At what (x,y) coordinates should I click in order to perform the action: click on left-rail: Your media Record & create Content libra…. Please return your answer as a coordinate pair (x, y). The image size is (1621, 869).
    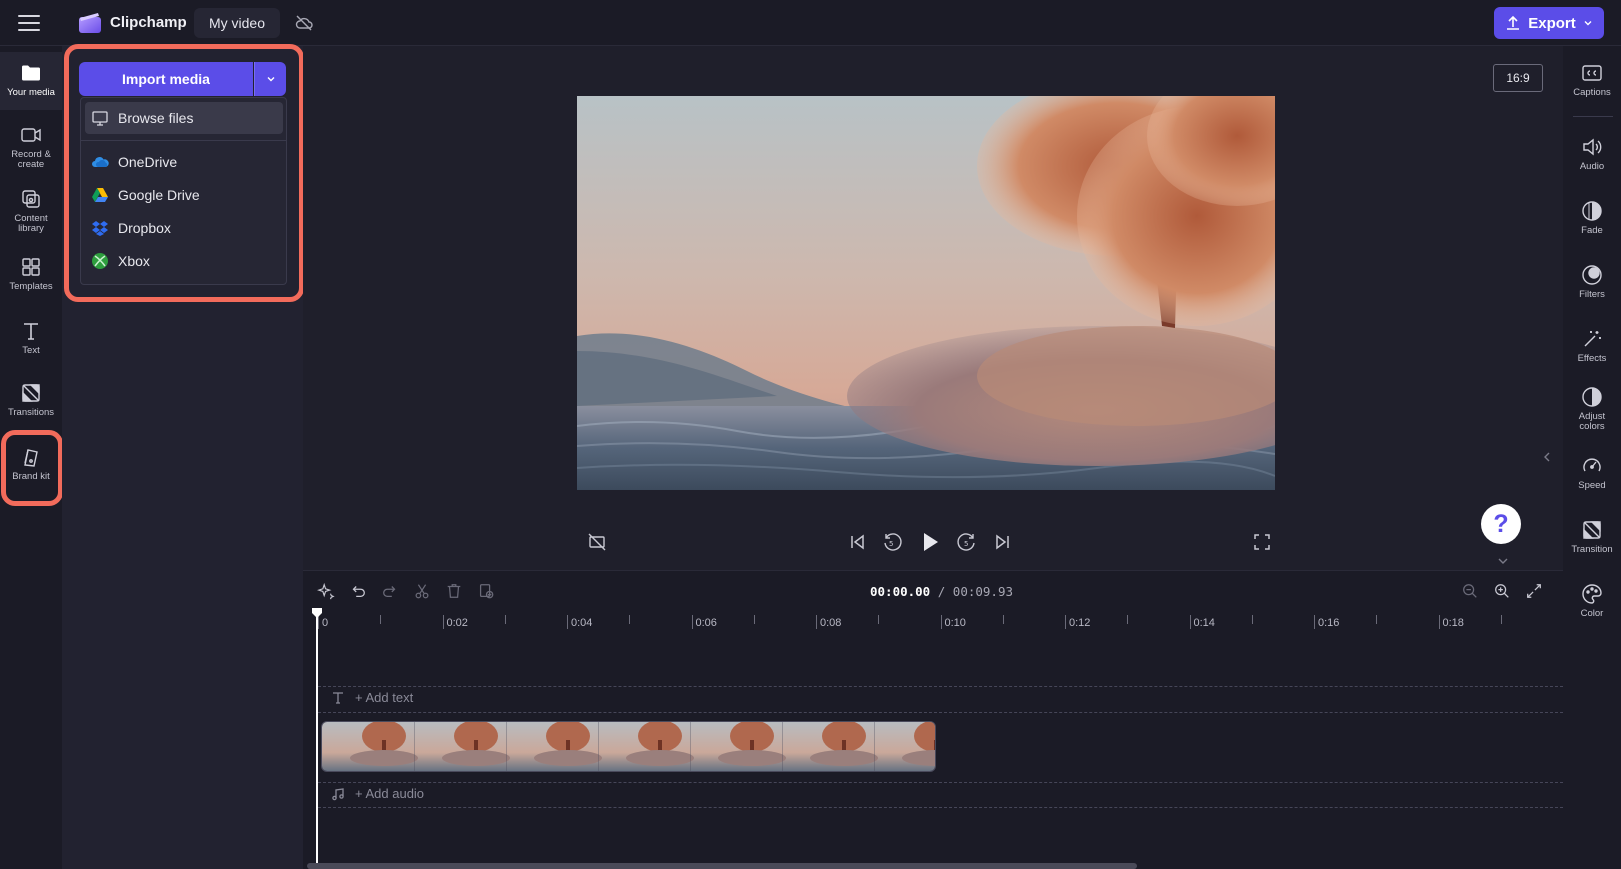
    Looking at the image, I should click on (31, 457).